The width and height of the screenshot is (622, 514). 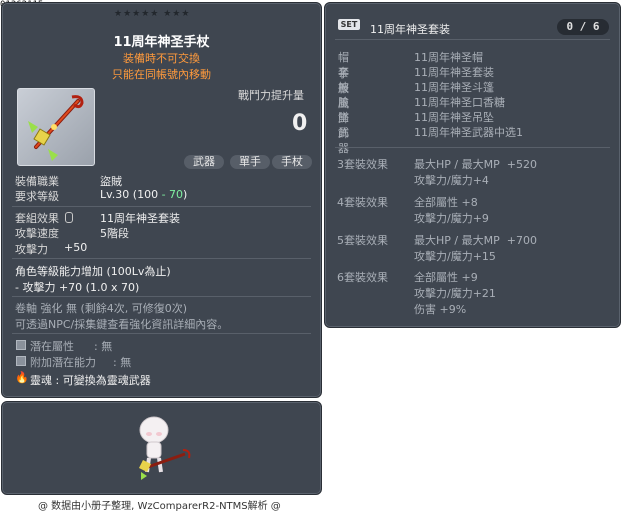 I want to click on additional-potential-label: 附加潛在能力, so click(x=63, y=362).